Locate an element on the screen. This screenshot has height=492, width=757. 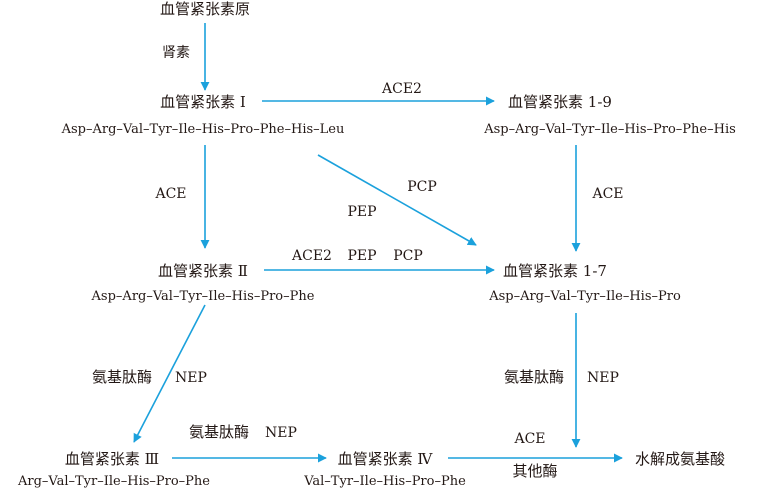
enzyme-nep-bottom: NEP is located at coordinates (281, 433).